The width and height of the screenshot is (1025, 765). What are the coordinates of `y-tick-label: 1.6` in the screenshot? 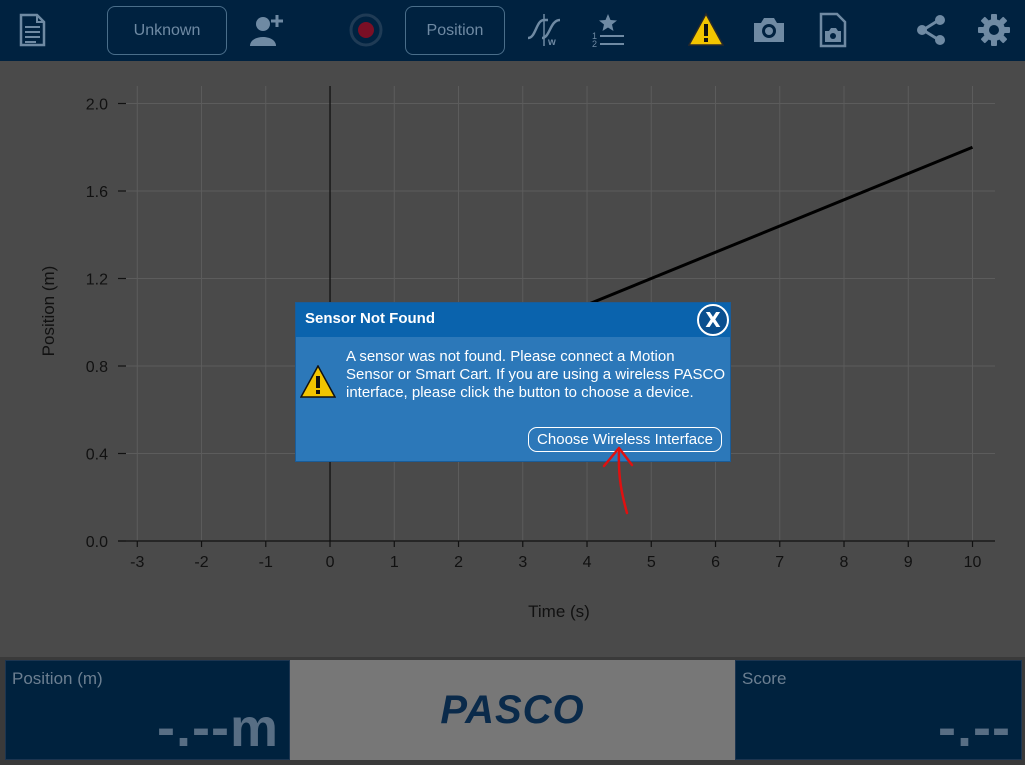 It's located at (97, 192).